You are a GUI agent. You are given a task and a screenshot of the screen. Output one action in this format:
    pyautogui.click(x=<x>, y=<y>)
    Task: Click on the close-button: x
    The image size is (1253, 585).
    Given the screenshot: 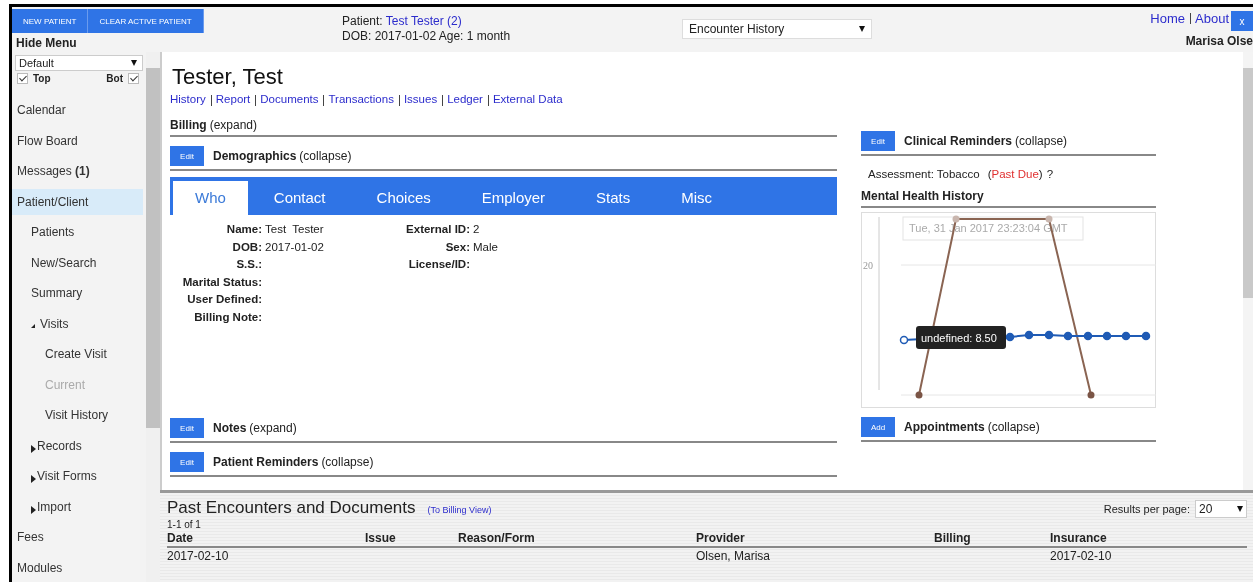 What is the action you would take?
    pyautogui.click(x=1242, y=21)
    